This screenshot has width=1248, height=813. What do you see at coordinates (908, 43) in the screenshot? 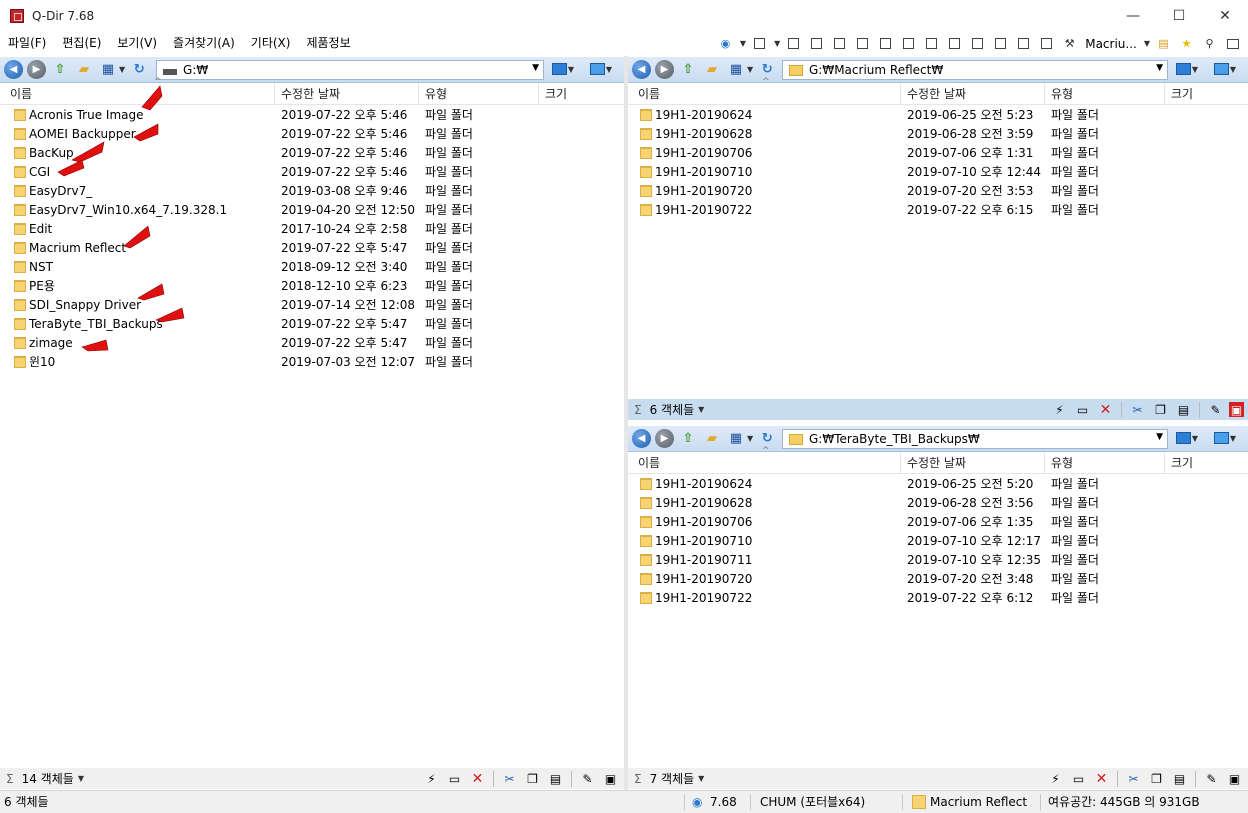
I see `layout-6-icon` at bounding box center [908, 43].